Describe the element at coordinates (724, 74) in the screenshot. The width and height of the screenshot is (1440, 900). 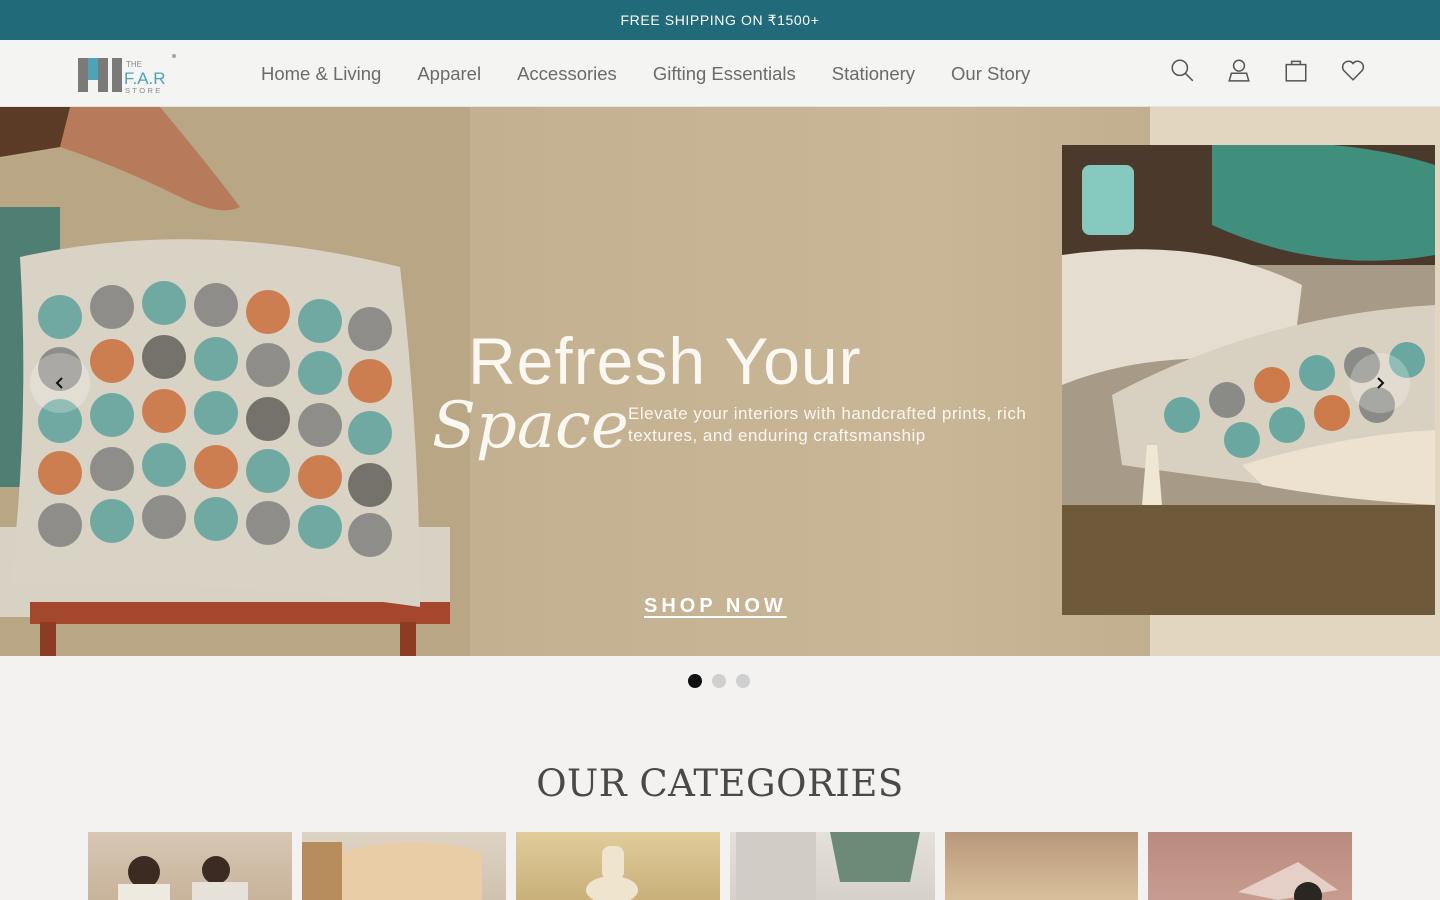
I see `nav-item-gifting-essentials: Gifting Essentials` at that location.